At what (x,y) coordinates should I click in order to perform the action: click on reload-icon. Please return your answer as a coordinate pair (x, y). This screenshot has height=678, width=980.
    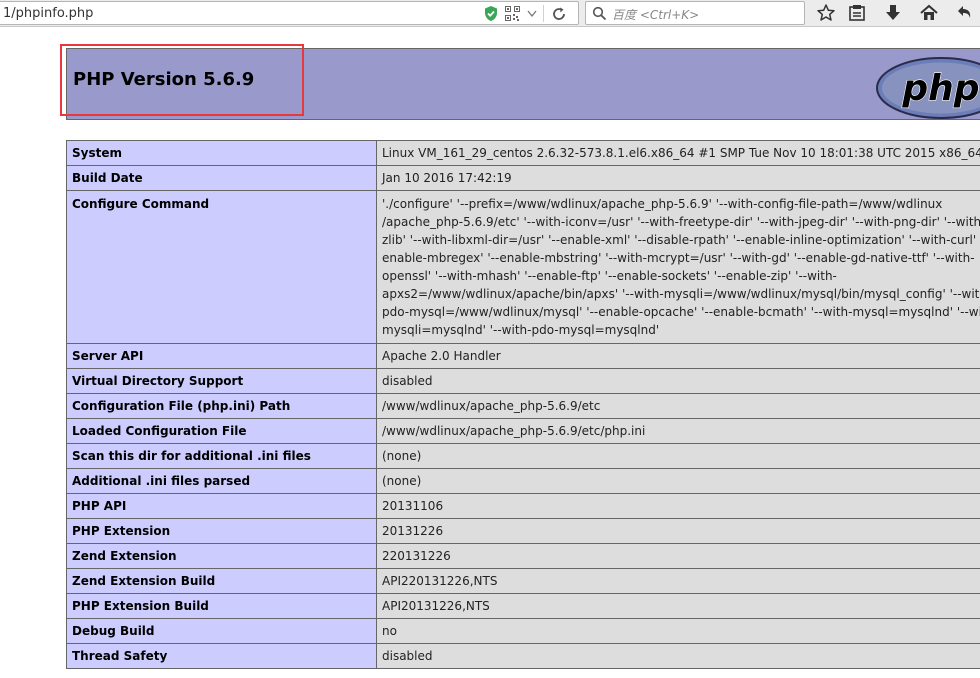
    Looking at the image, I should click on (559, 14).